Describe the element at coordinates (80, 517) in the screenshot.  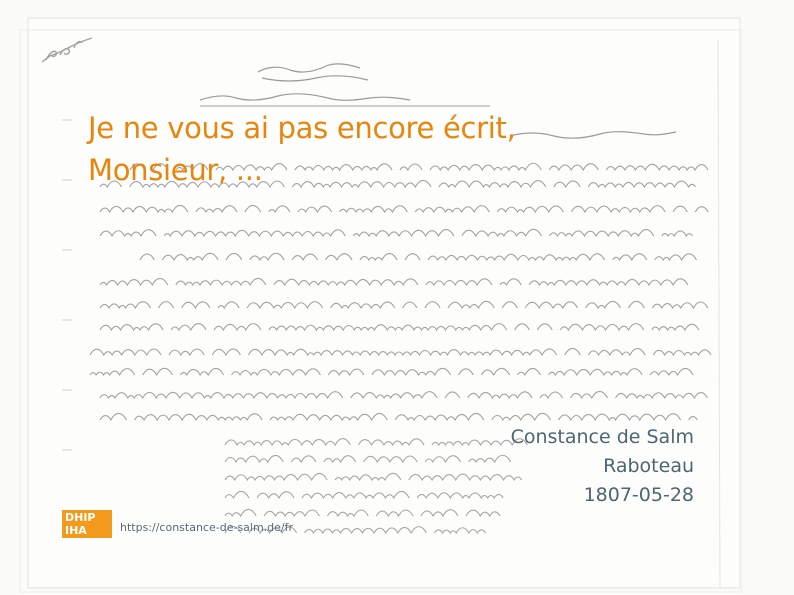
I see `logo-line-1: DHIP` at that location.